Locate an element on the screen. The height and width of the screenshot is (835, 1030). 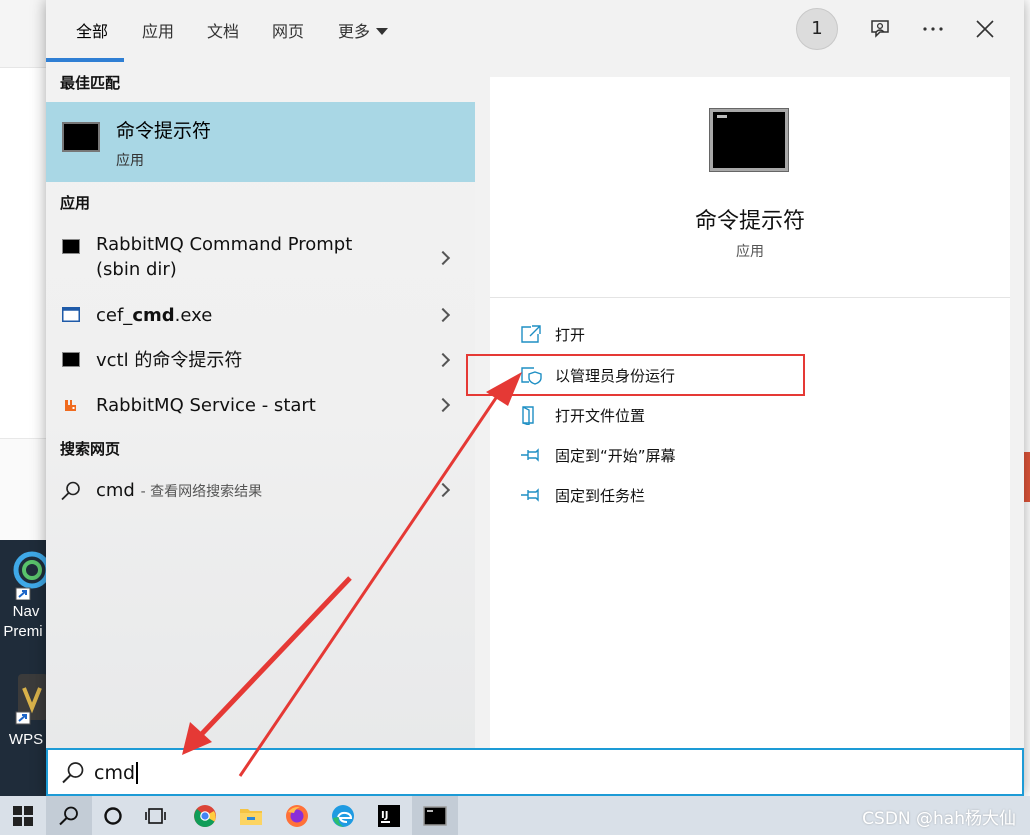
background-toolbar is located at coordinates (23, 34).